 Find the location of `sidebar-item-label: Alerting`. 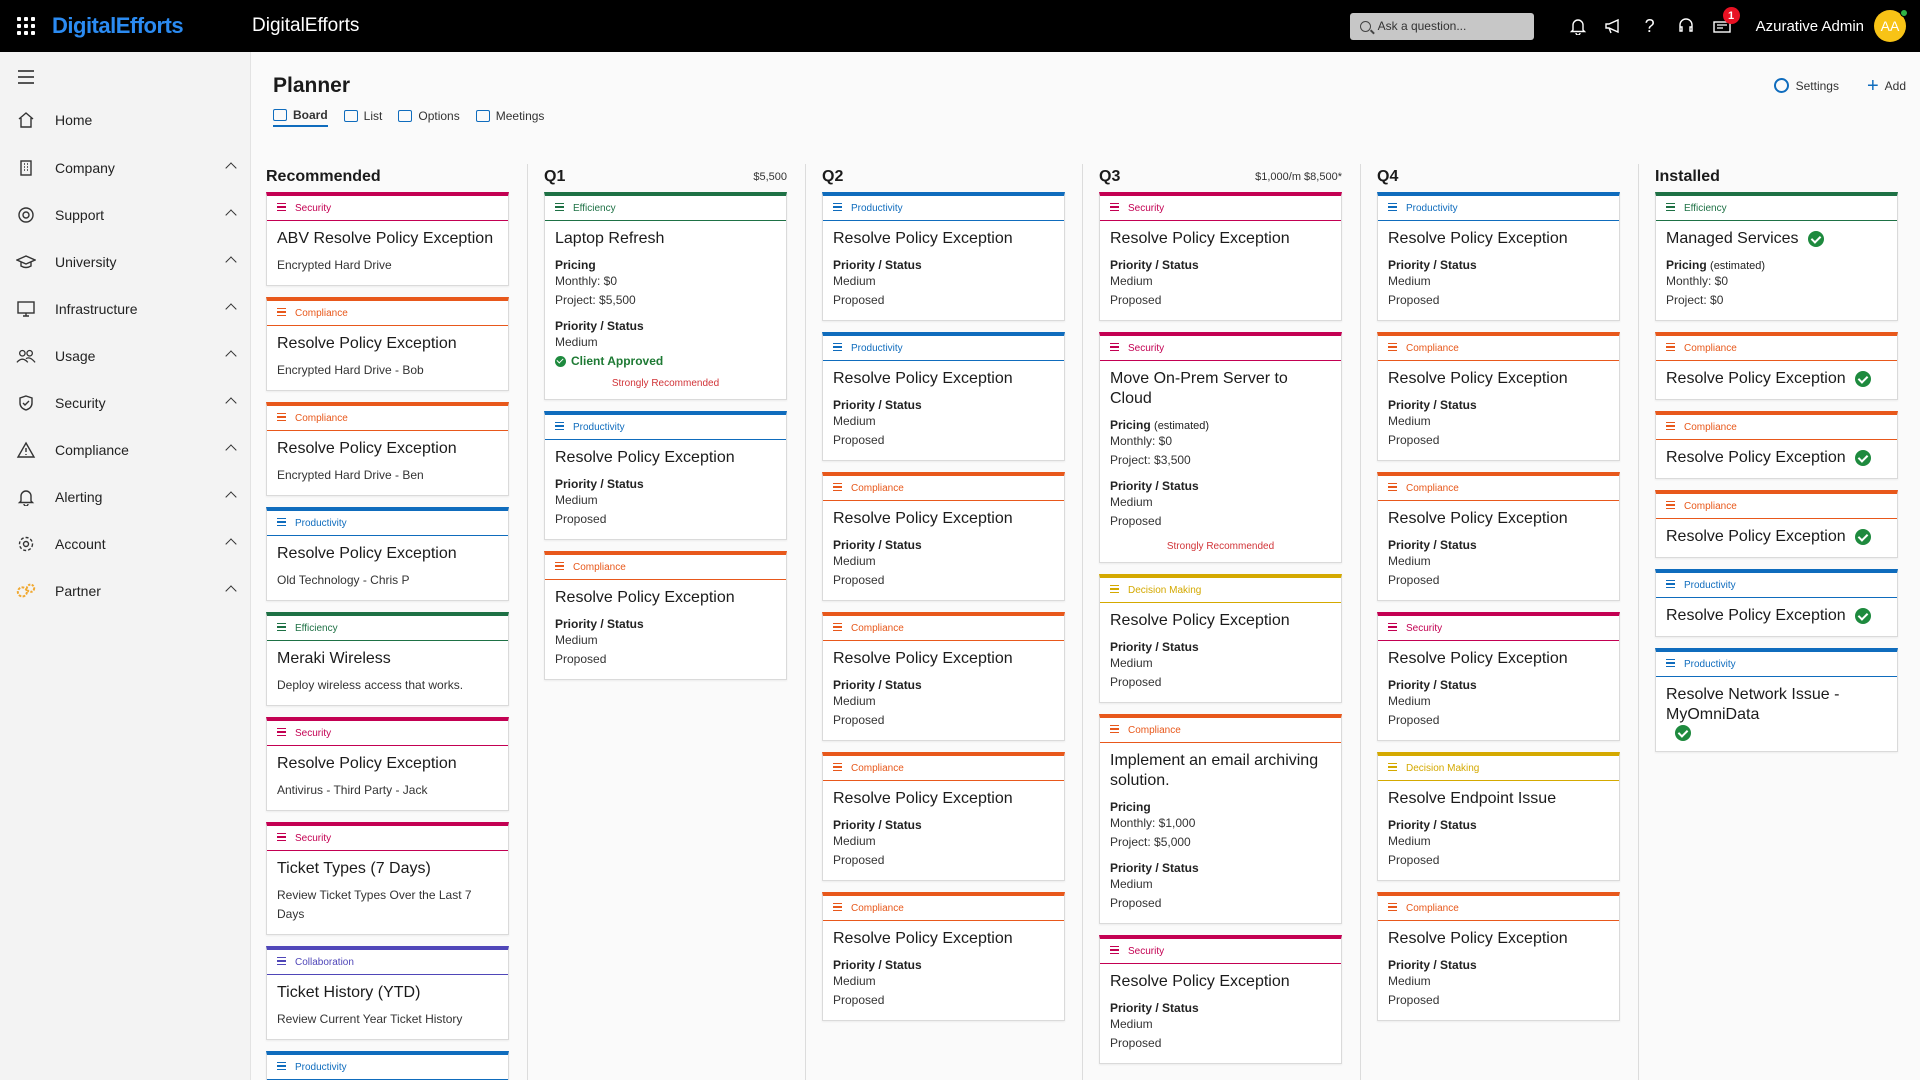

sidebar-item-label: Alerting is located at coordinates (79, 497).